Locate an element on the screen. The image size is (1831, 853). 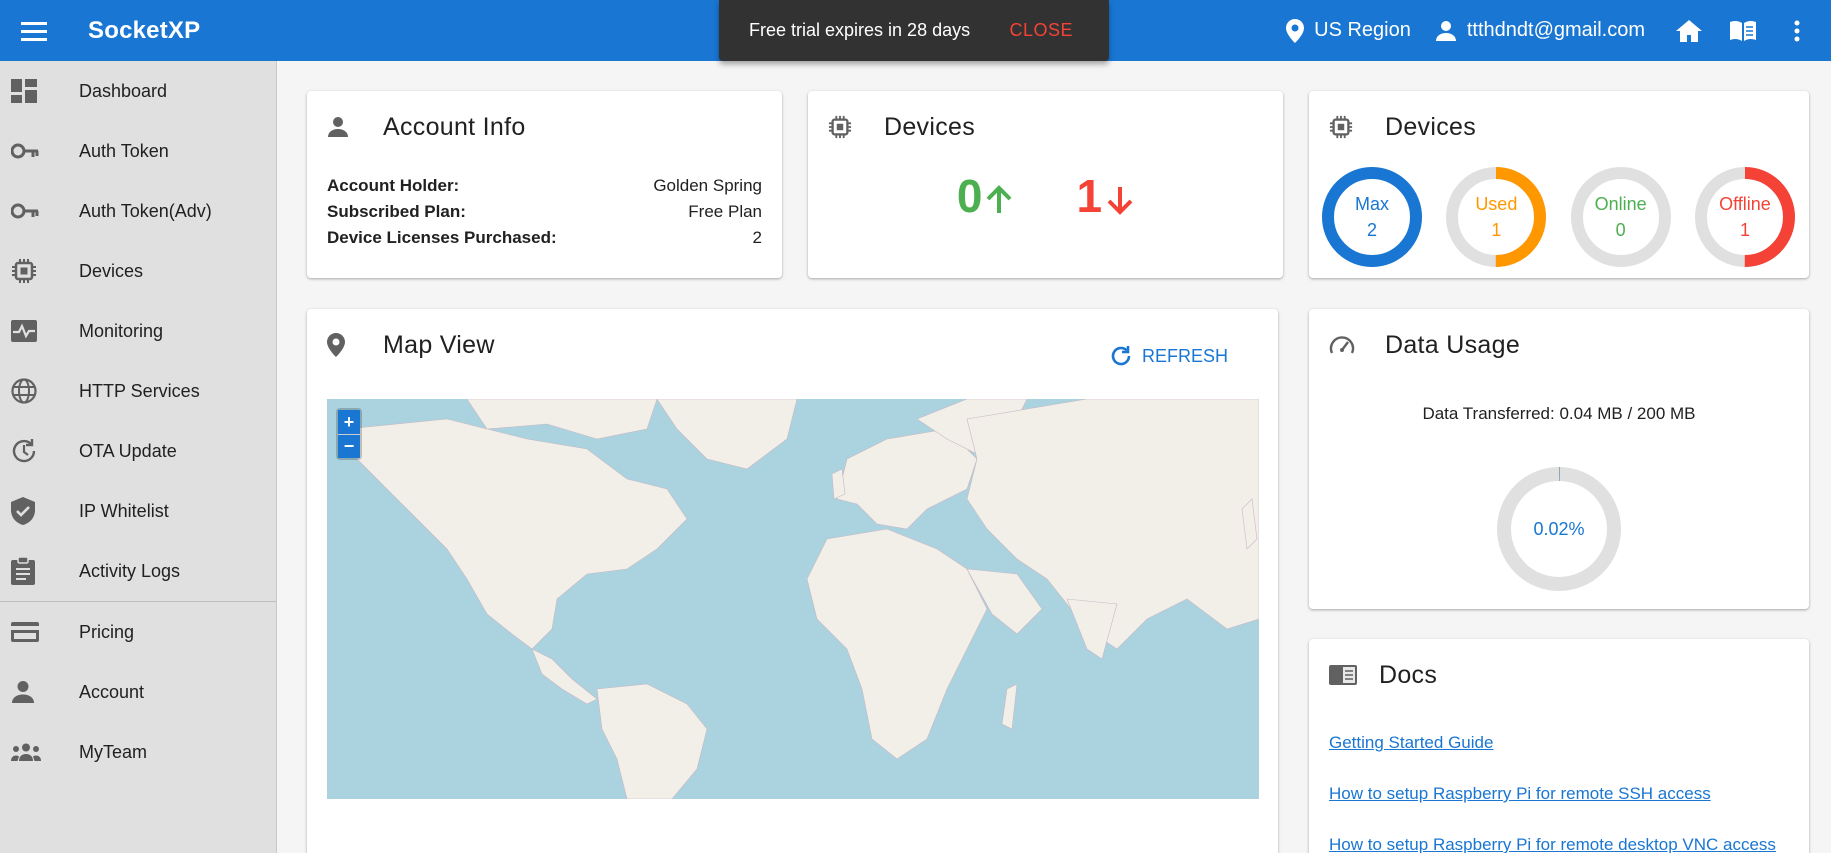
book-icon is located at coordinates (1743, 30).